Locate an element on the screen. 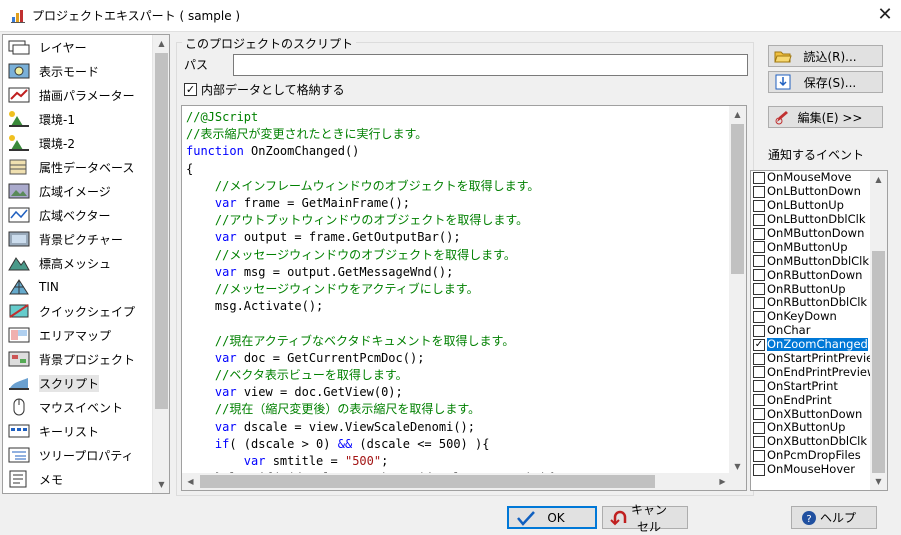 The height and width of the screenshot is (535, 901). sidebar-item: クイックシェイプ is located at coordinates (78, 311).